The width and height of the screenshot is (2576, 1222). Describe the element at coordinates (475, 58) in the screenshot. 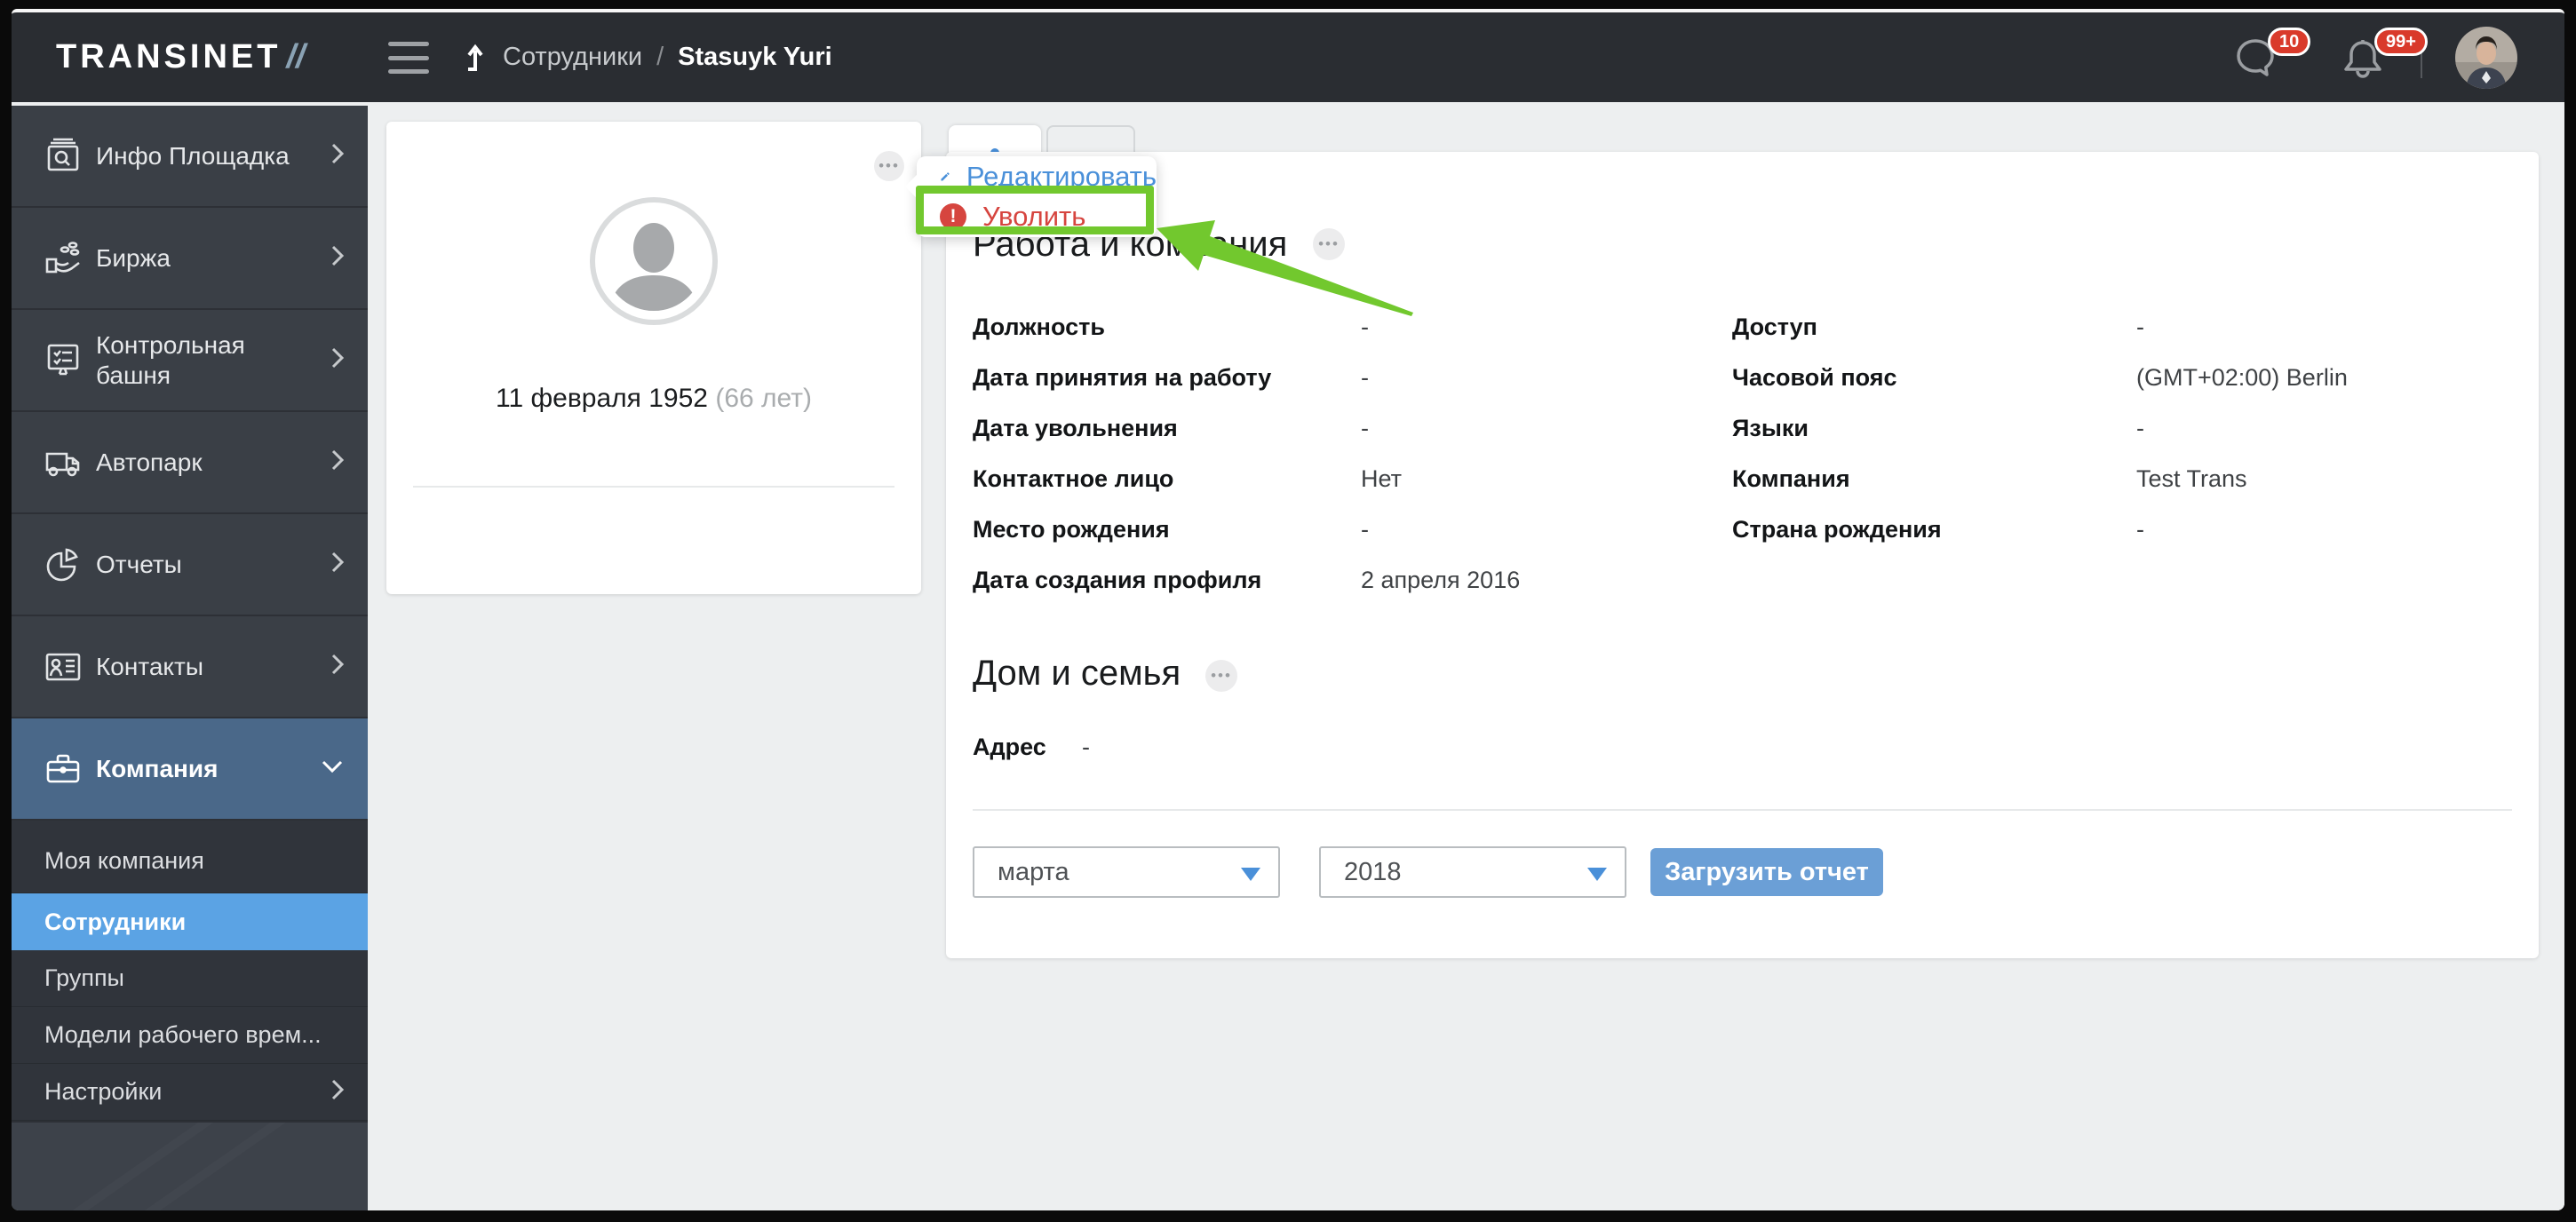

I see `level-up-icon` at that location.